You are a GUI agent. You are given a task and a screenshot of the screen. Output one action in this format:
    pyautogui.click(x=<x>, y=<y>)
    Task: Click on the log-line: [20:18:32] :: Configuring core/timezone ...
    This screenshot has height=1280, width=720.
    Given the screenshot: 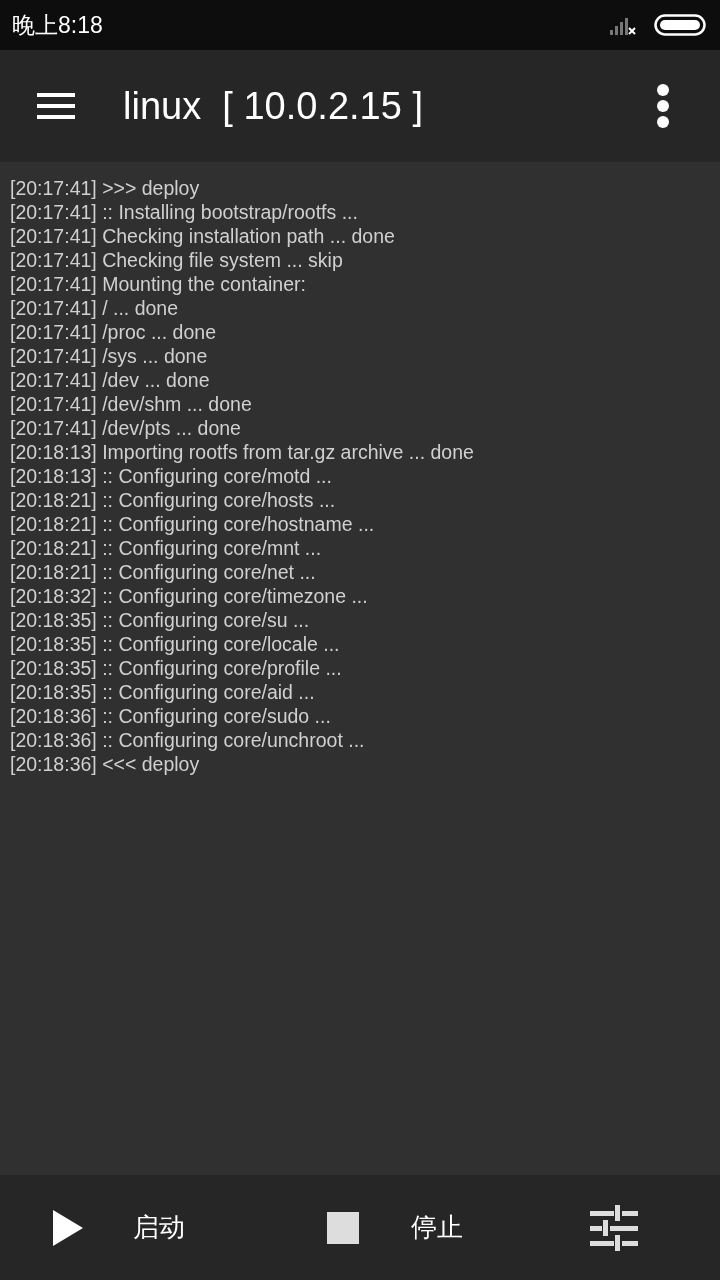 What is the action you would take?
    pyautogui.click(x=189, y=596)
    